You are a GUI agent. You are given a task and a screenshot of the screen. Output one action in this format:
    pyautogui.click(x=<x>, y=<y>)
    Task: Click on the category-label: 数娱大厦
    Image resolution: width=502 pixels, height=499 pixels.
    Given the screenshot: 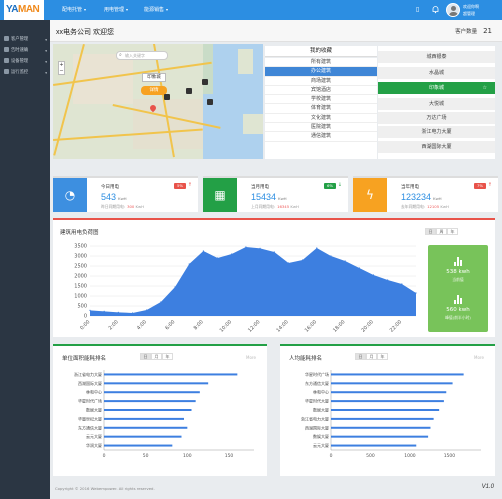 What is the action you would take?
    pyautogui.click(x=94, y=410)
    